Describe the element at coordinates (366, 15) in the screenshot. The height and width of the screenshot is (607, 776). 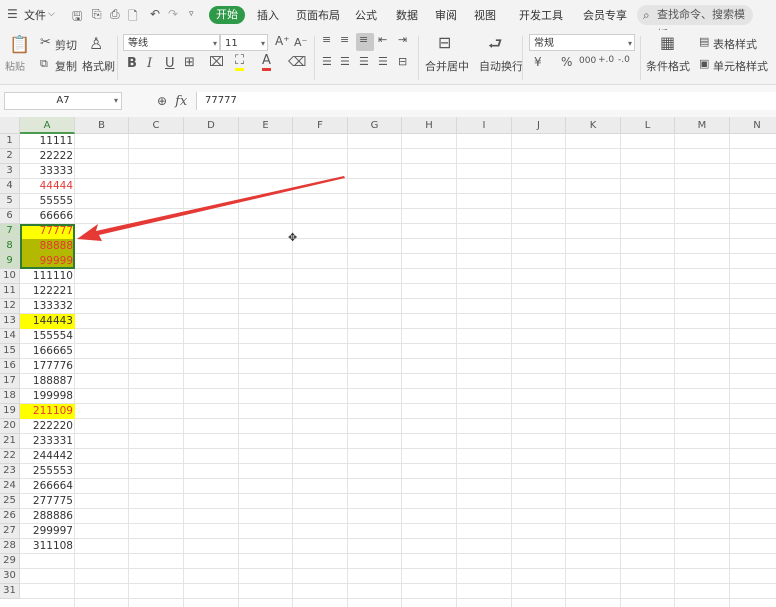
I see `tab-formulas: 公式` at that location.